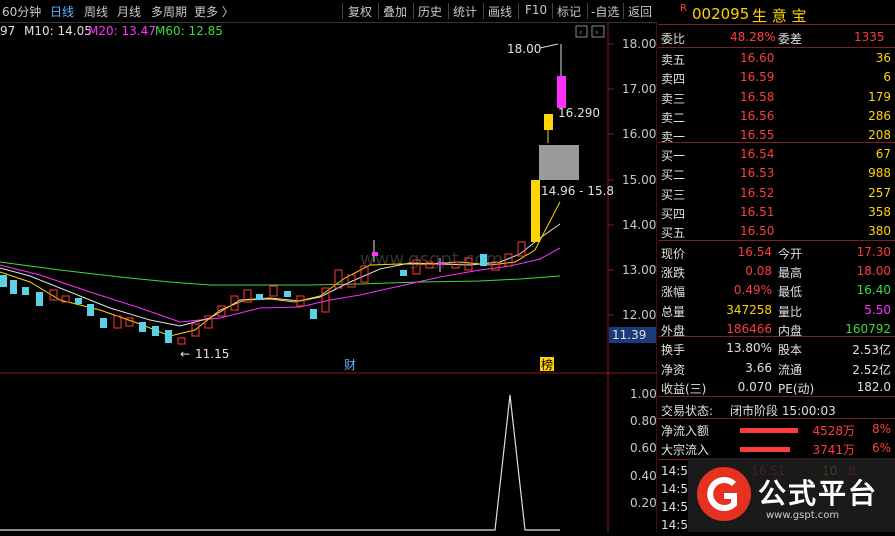 This screenshot has height=536, width=895. What do you see at coordinates (873, 271) in the screenshot?
I see `quote-value: 18.00` at bounding box center [873, 271].